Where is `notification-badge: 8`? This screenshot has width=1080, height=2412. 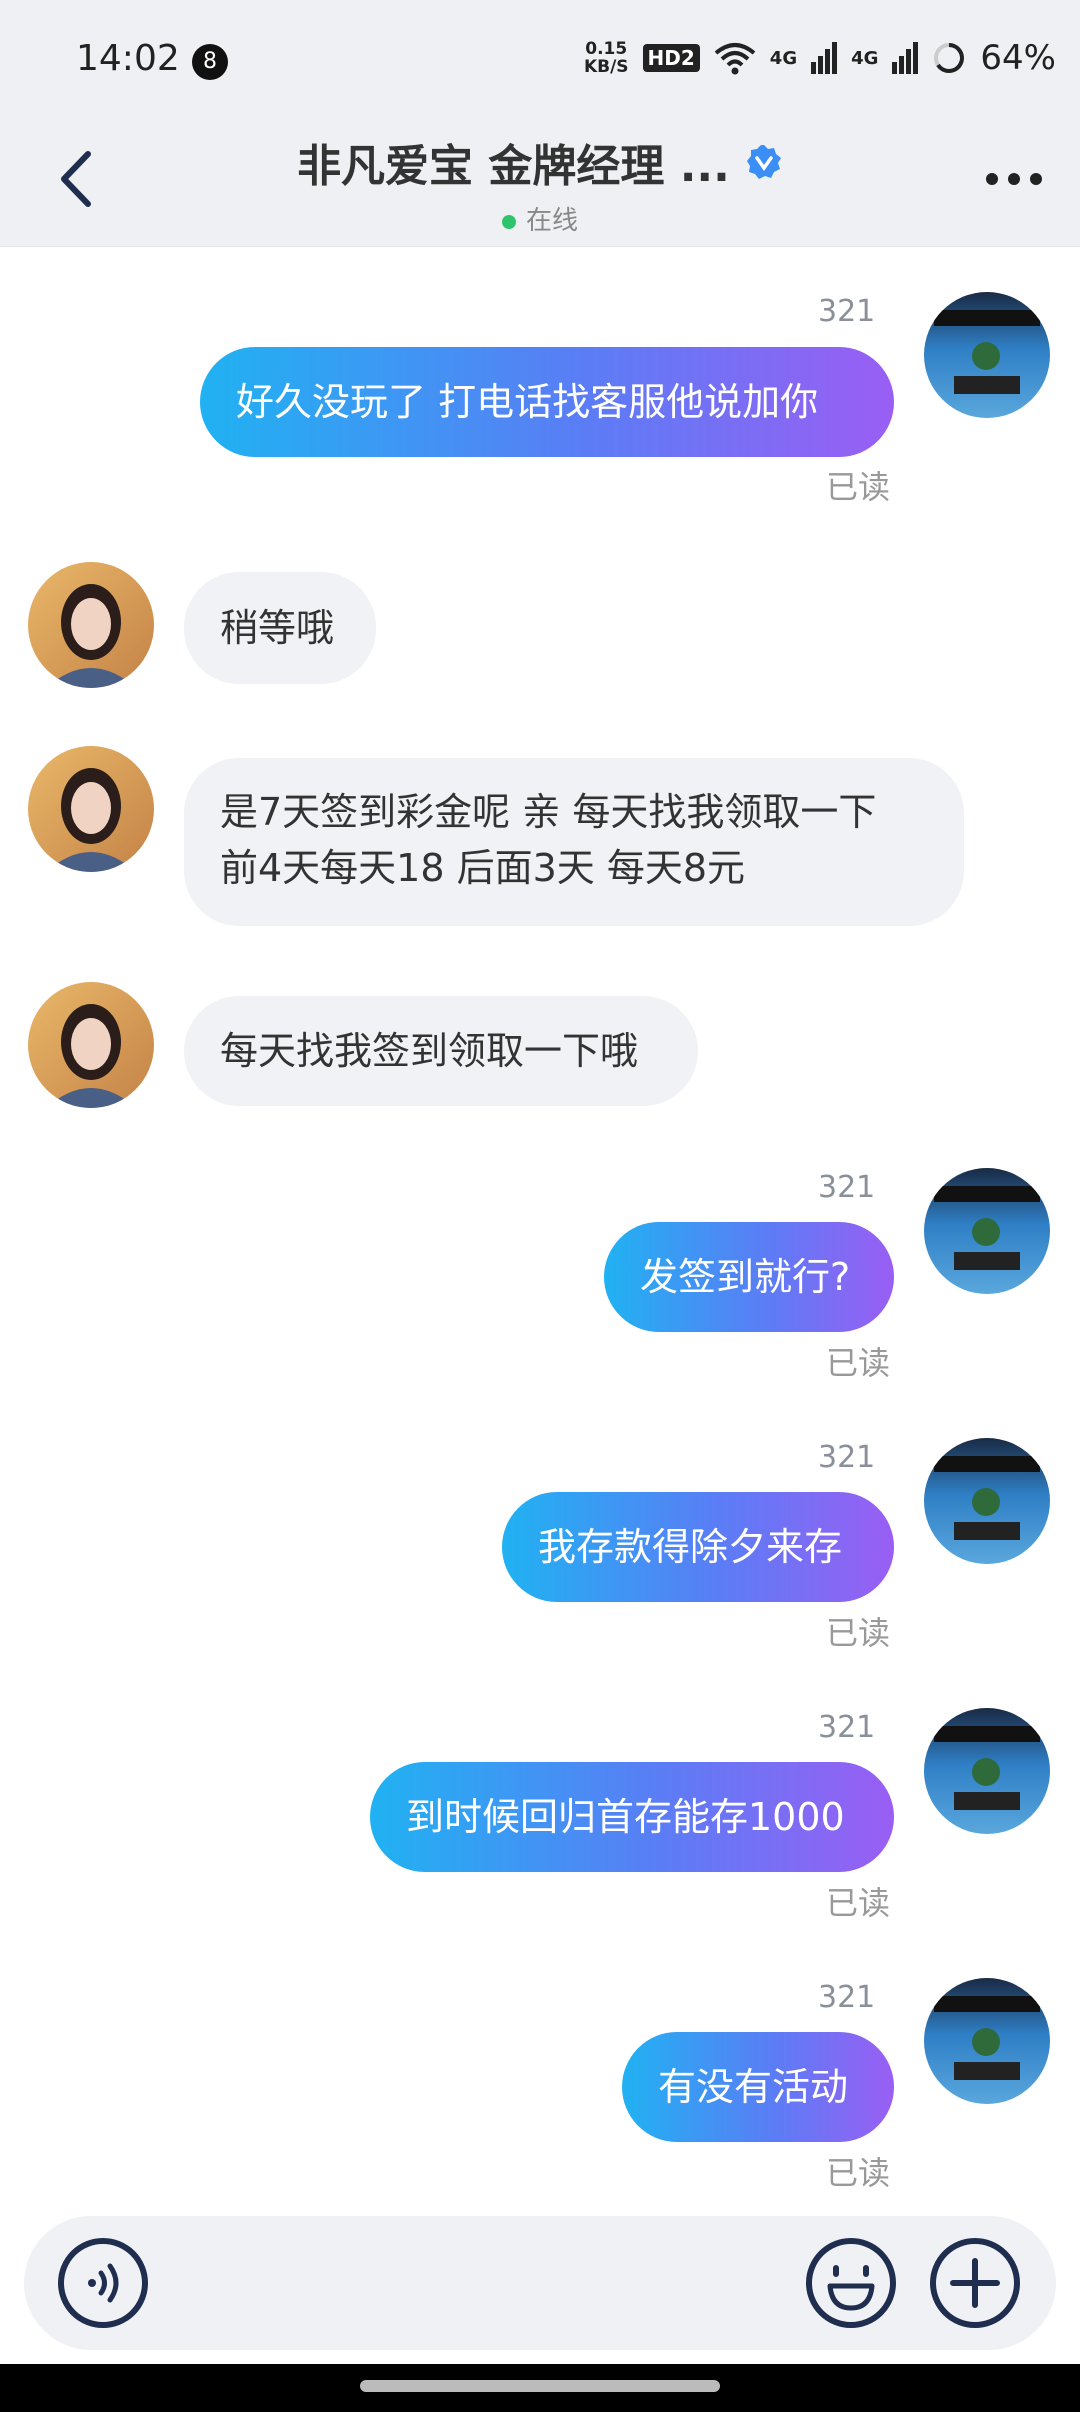 notification-badge: 8 is located at coordinates (210, 62).